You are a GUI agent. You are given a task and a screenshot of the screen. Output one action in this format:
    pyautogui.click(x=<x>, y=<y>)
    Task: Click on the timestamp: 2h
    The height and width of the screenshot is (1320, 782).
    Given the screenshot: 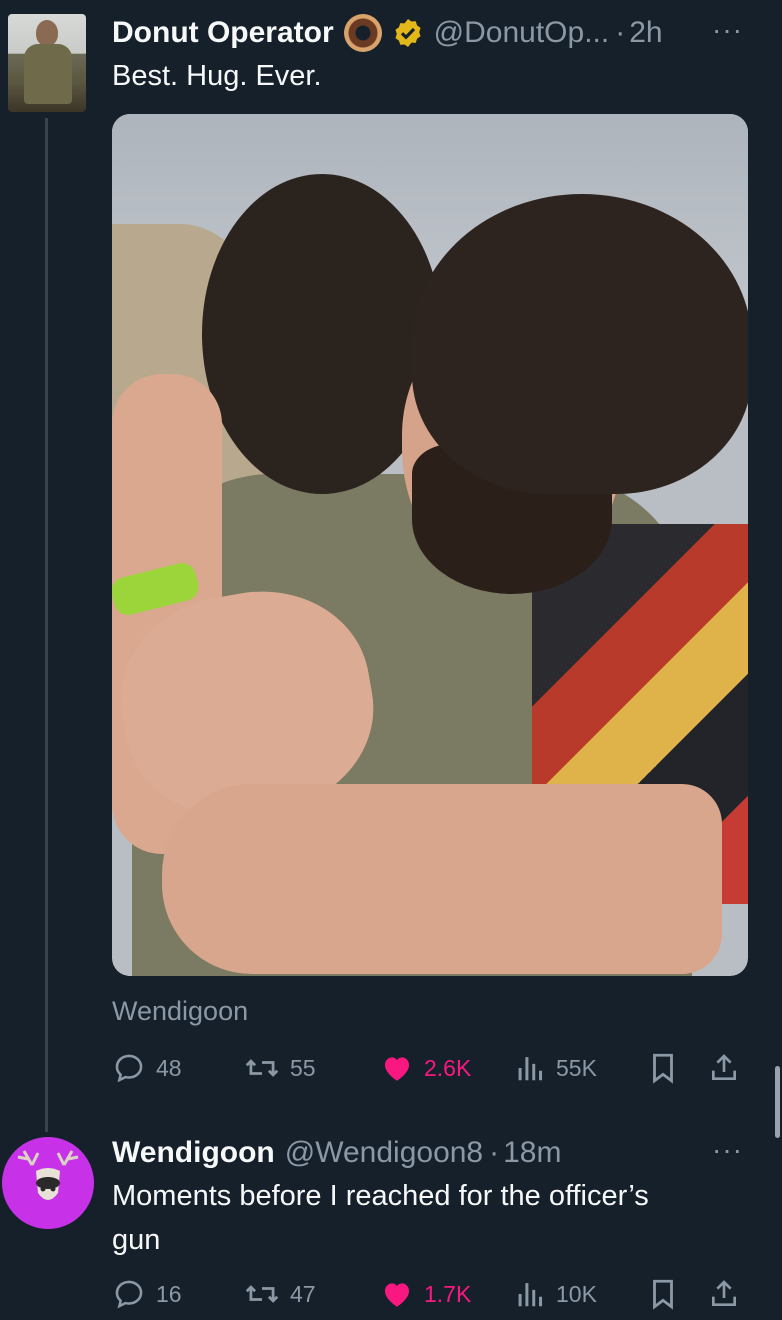 What is the action you would take?
    pyautogui.click(x=645, y=33)
    